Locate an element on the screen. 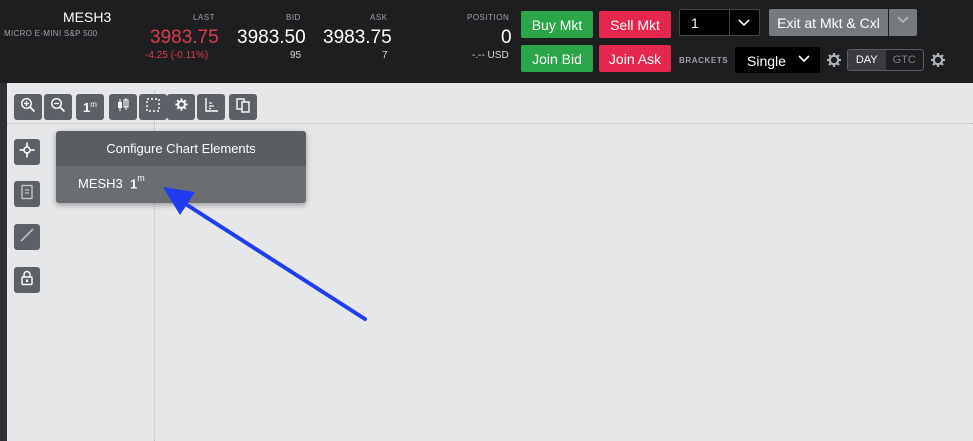 The height and width of the screenshot is (441, 973). menu-item-timeframe-unit: m is located at coordinates (141, 178).